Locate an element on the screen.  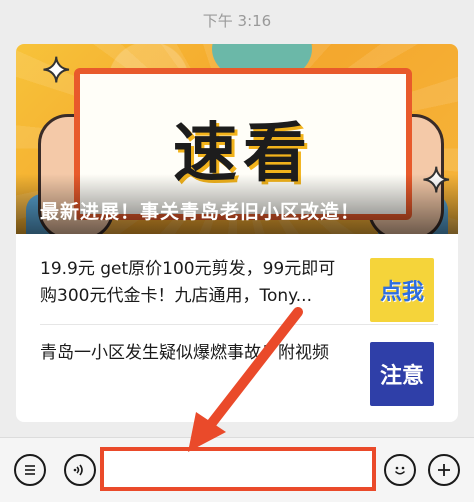
annotation-arrow-icon is located at coordinates (245, 379).